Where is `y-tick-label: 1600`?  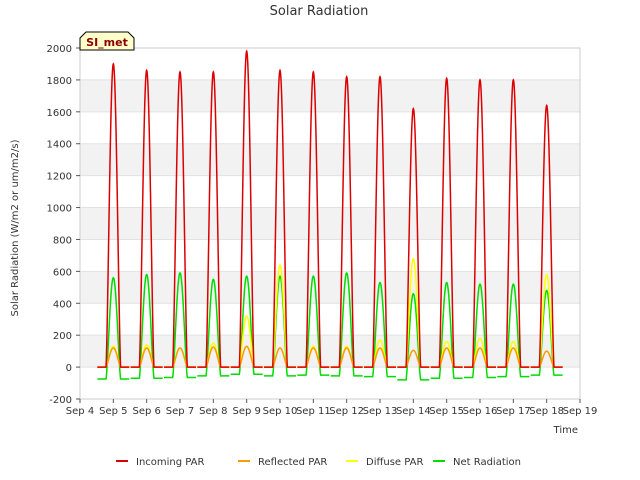
y-tick-label: 1600 is located at coordinates (59, 113).